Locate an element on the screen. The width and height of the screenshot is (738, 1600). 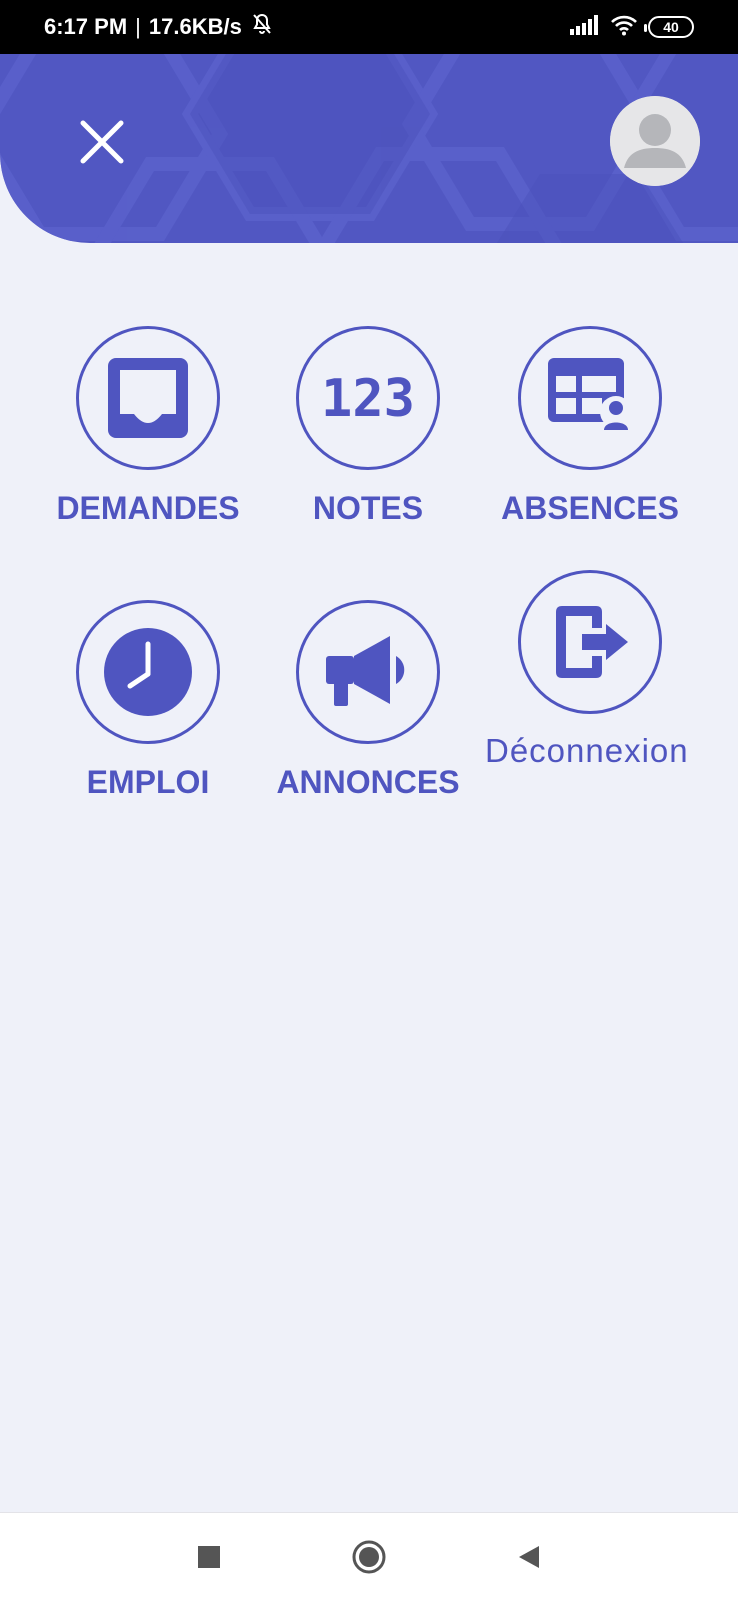
system-nav-bar is located at coordinates (369, 1556).